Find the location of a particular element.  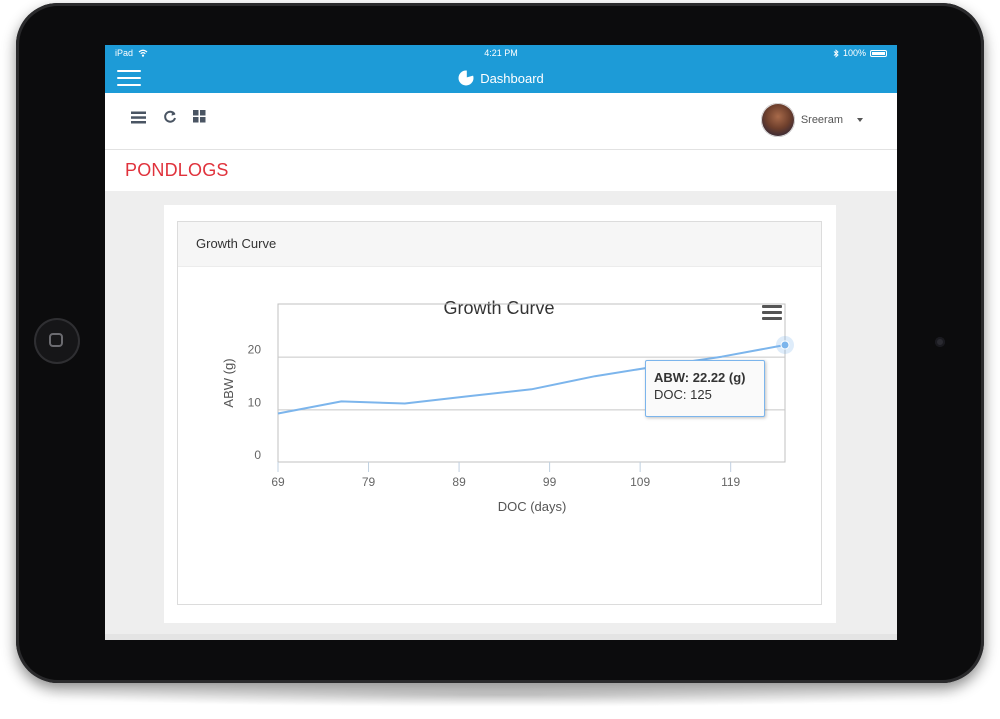

panel-header: Growth Curve is located at coordinates (499, 244).